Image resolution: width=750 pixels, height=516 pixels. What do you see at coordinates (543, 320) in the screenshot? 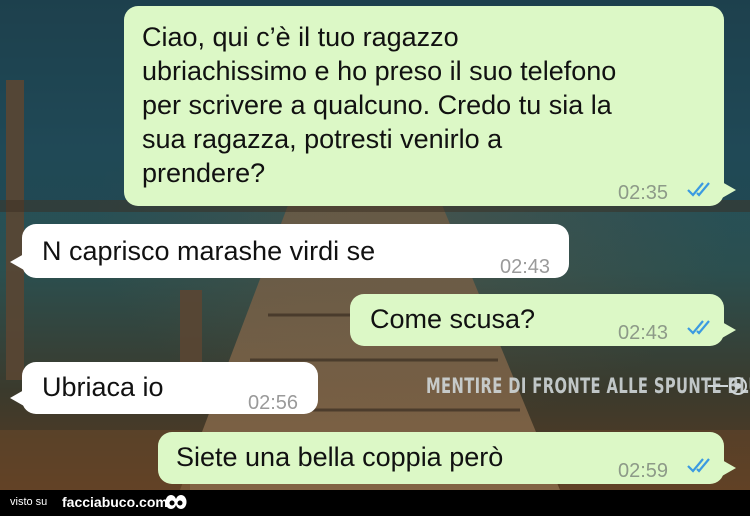
I see `message-bubble-outgoing: Come scusa? 02:43` at bounding box center [543, 320].